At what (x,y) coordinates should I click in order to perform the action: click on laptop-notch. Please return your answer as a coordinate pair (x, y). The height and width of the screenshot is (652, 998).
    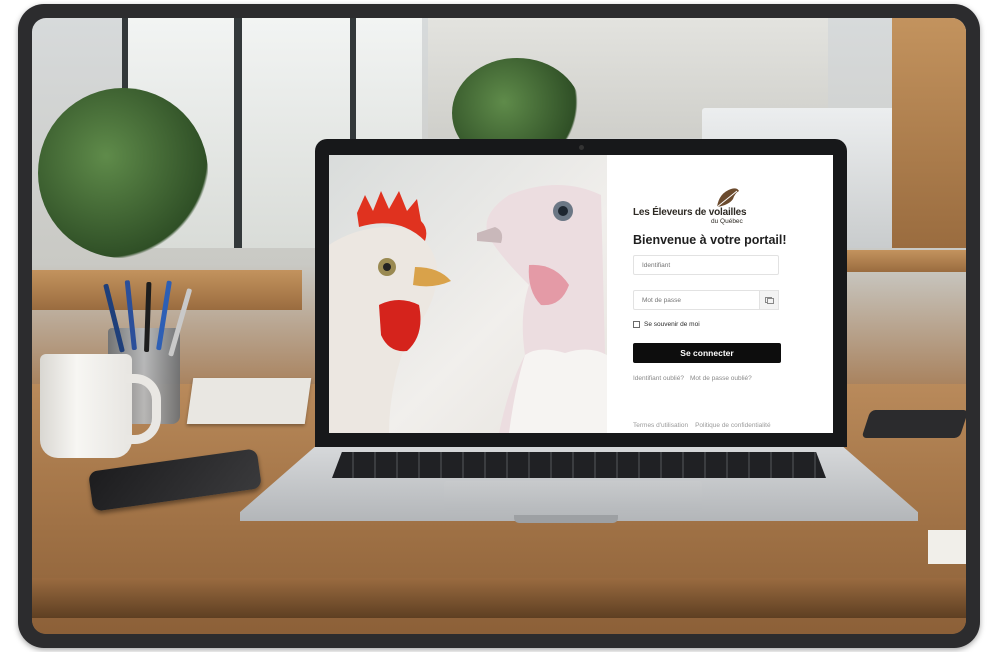
    Looking at the image, I should click on (566, 519).